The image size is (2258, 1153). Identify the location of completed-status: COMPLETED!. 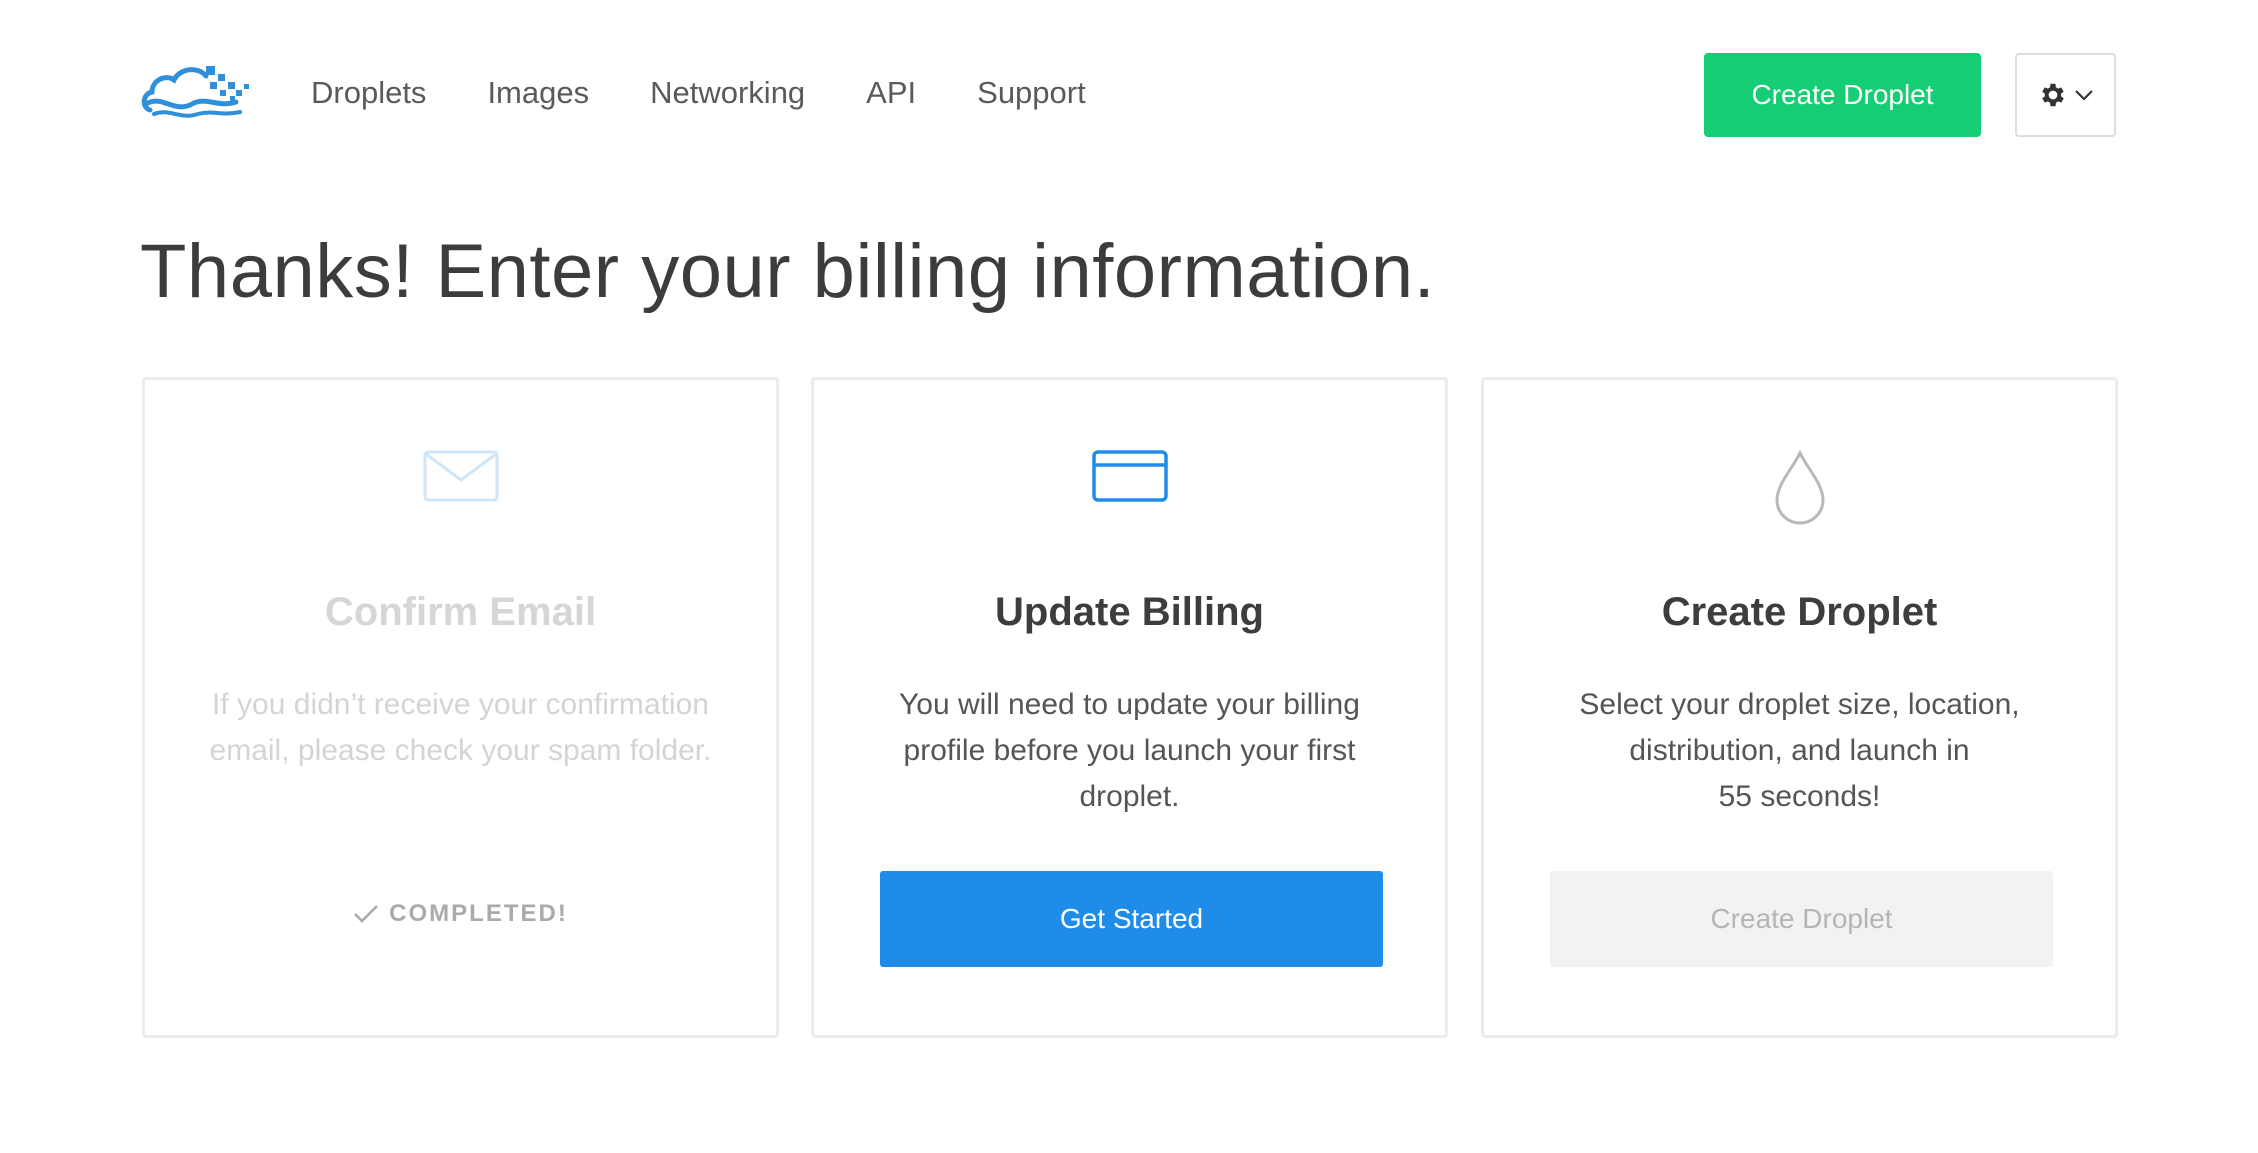
(460, 914).